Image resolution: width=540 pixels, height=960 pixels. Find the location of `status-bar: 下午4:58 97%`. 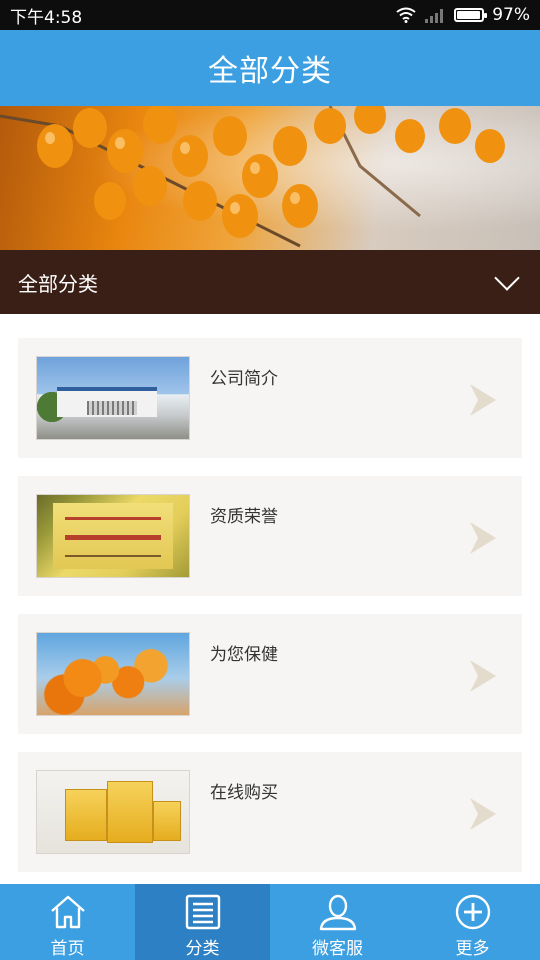

status-bar: 下午4:58 97% is located at coordinates (270, 15).